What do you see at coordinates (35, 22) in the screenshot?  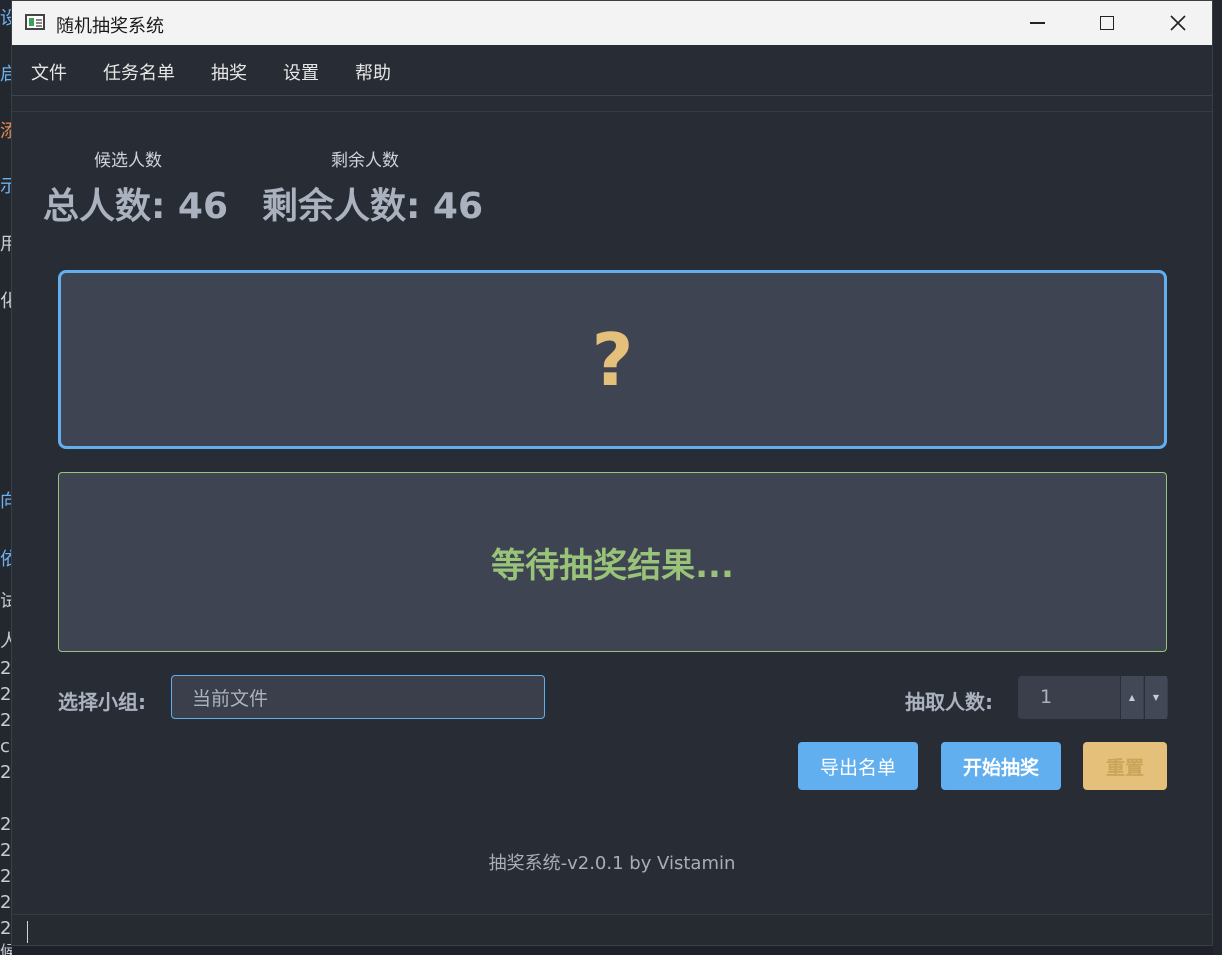 I see `app-icon` at bounding box center [35, 22].